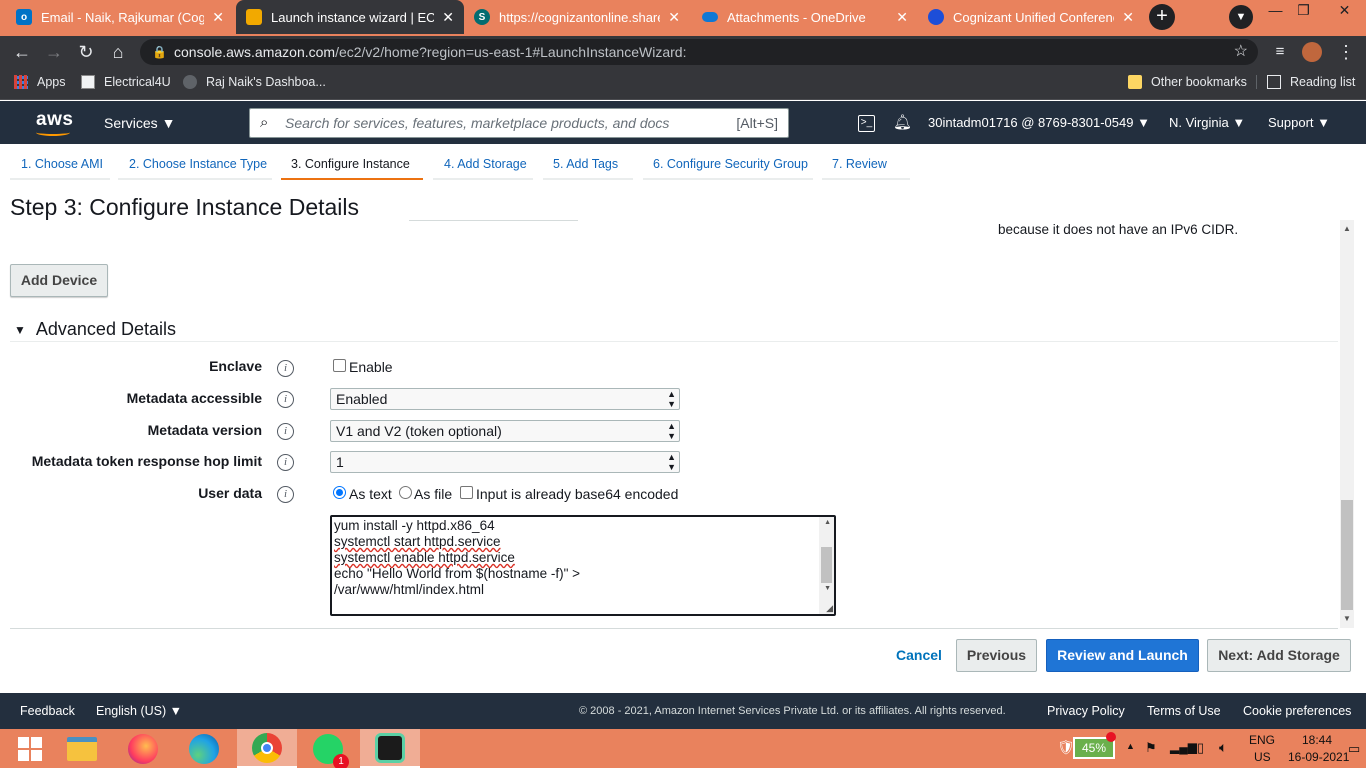 This screenshot has width=1366, height=768. What do you see at coordinates (54, 122) in the screenshot?
I see `aws-logo: aws` at bounding box center [54, 122].